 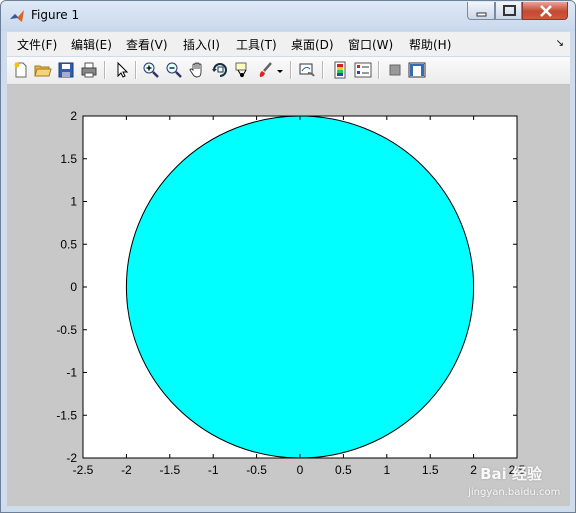 I want to click on menu-help: 帮助(H), so click(x=430, y=44).